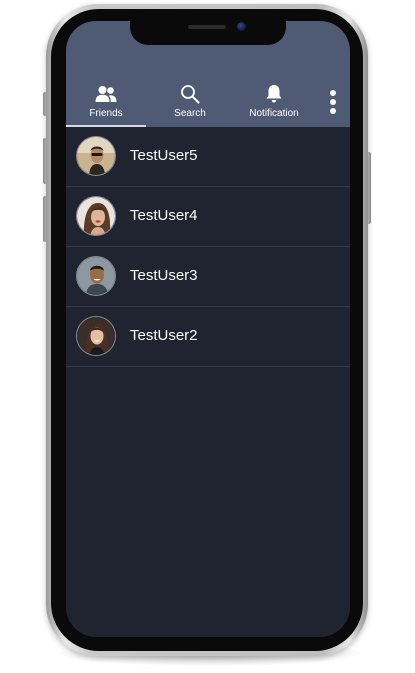 The height and width of the screenshot is (673, 415). Describe the element at coordinates (106, 94) in the screenshot. I see `people-icon` at that location.